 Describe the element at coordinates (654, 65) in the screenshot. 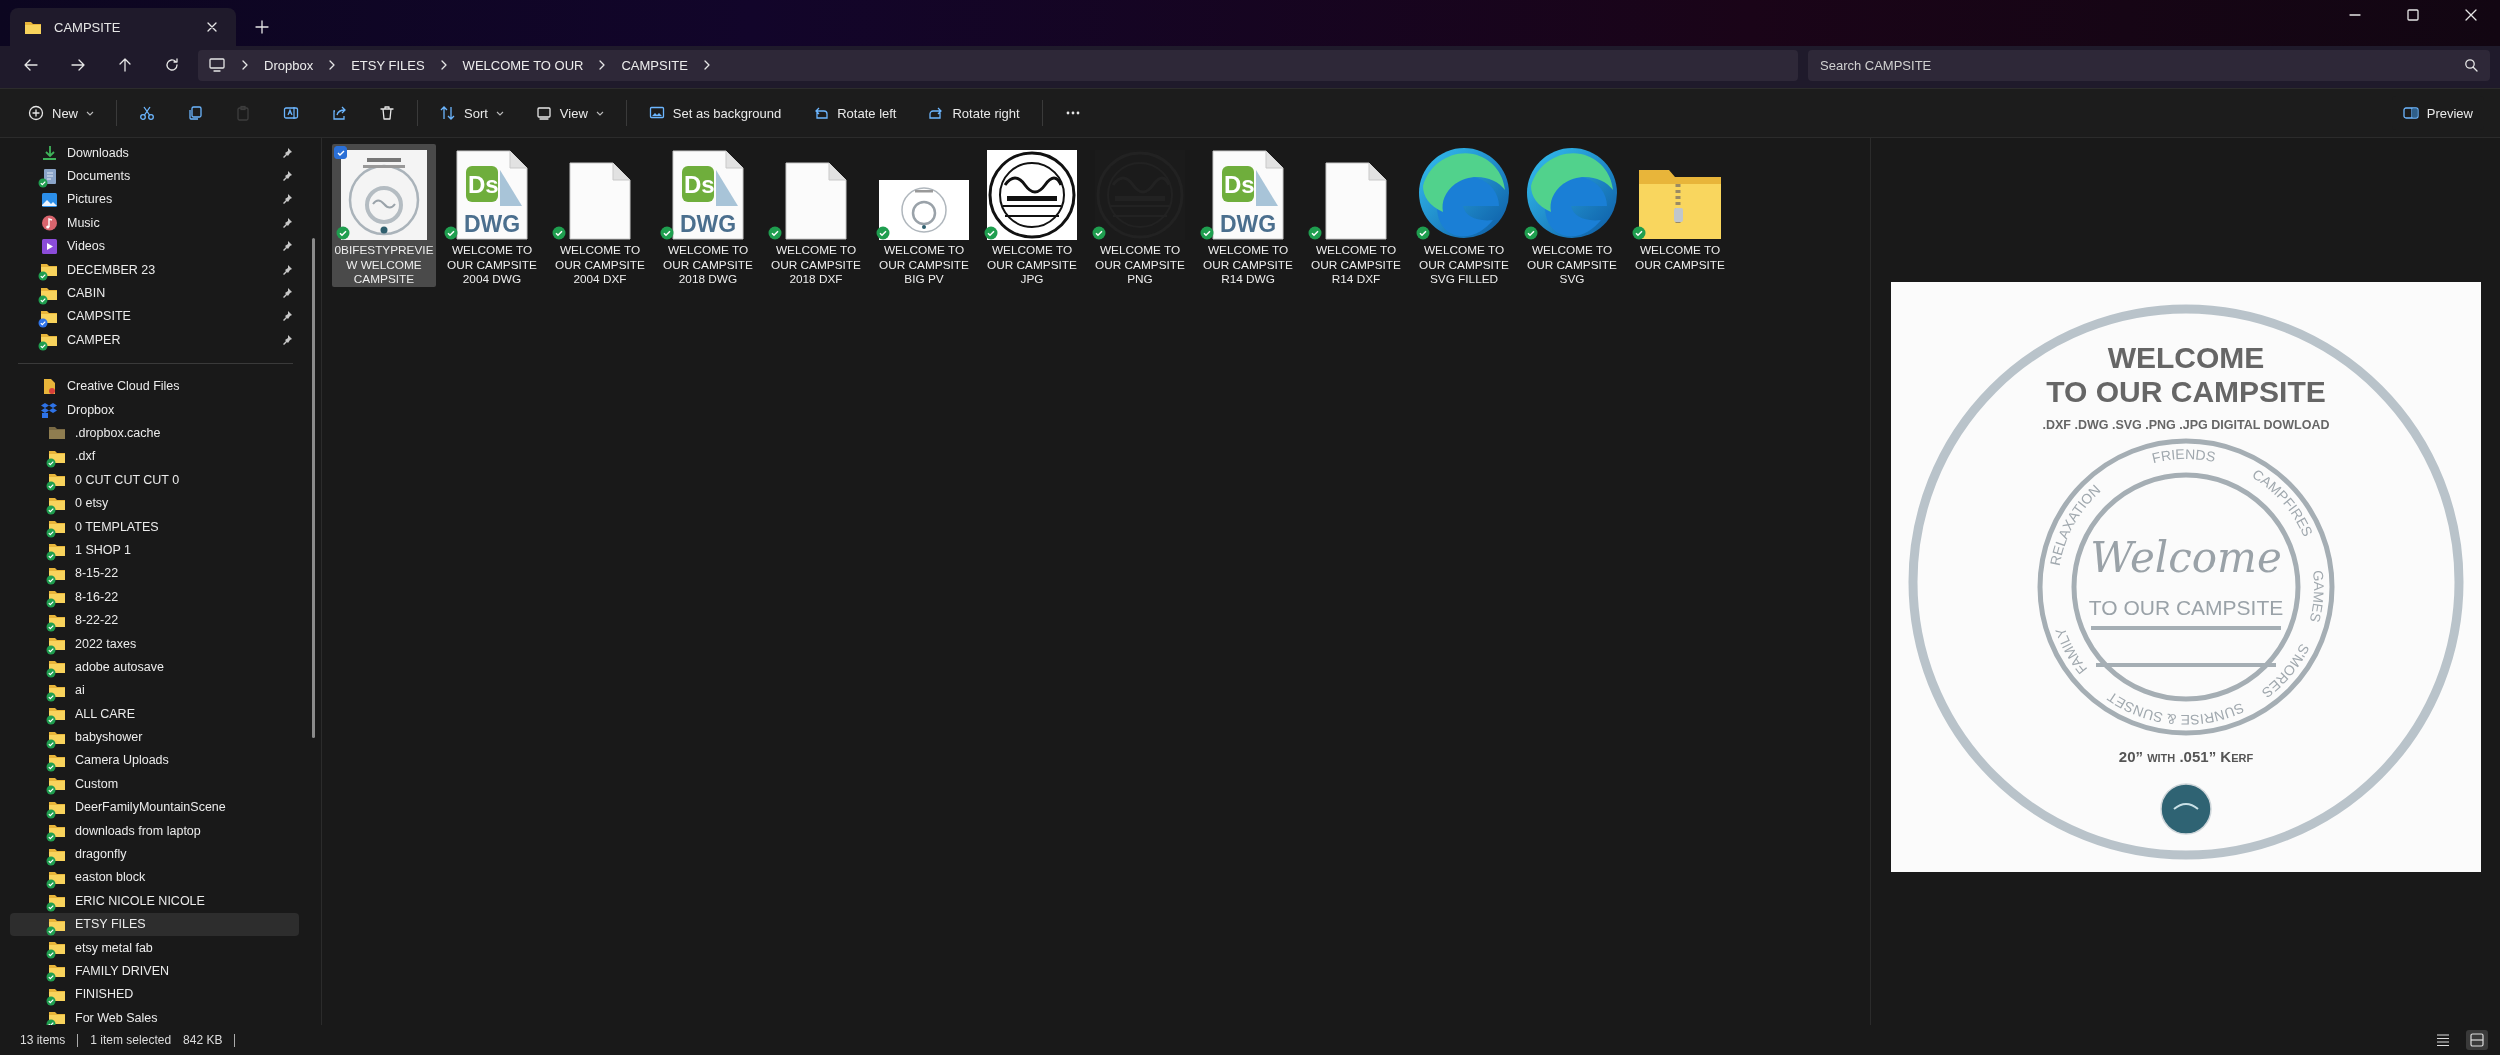

I see `breadcrumb: CAMPSITE` at that location.